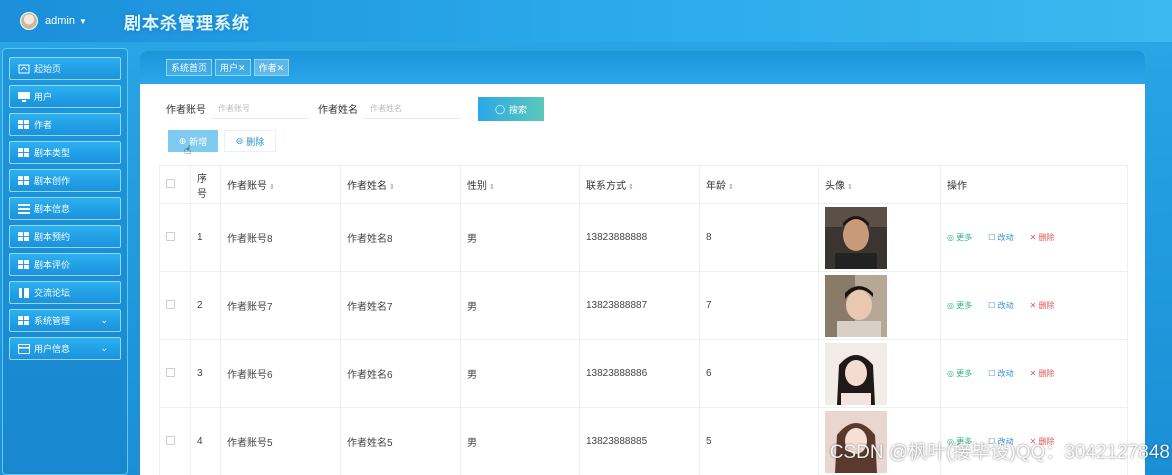 This screenshot has height=475, width=1172. I want to click on tab-bar: 系统首页 用户✕ 作者✕, so click(642, 67).